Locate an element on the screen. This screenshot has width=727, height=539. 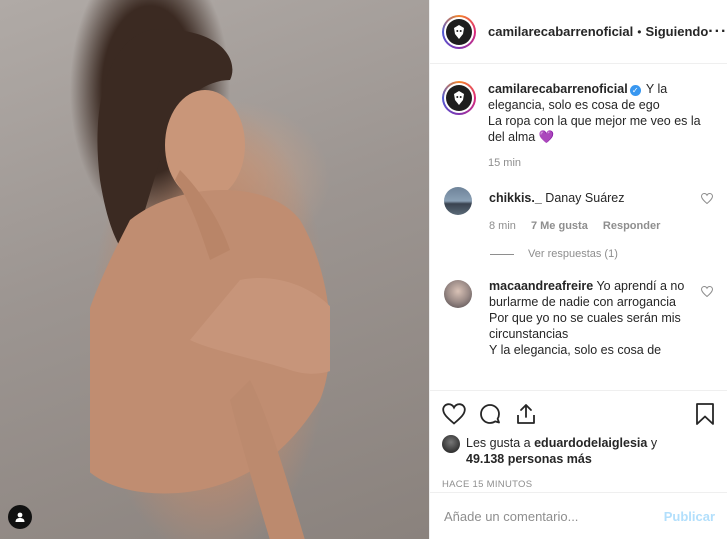
post-timestamp: HACE 15 MINUTOS is located at coordinates (578, 484).